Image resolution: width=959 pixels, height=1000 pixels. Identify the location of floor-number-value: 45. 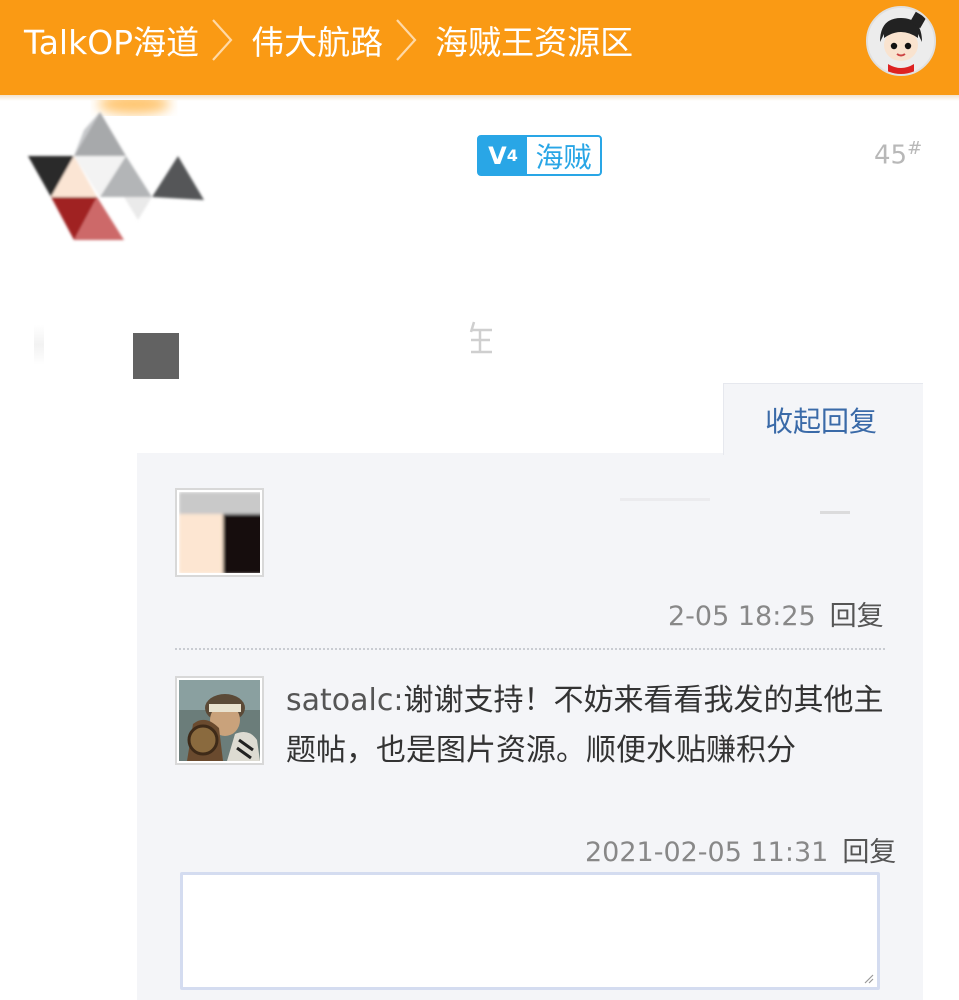
(891, 155).